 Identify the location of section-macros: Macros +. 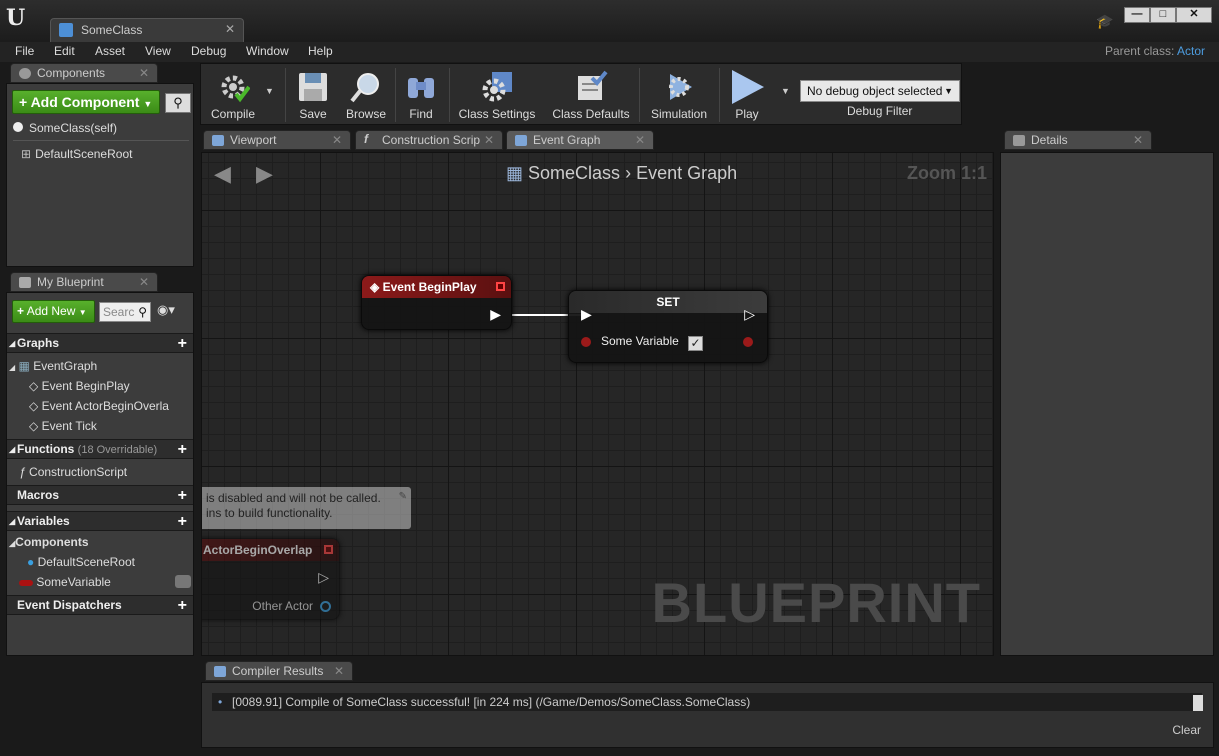
(100, 495).